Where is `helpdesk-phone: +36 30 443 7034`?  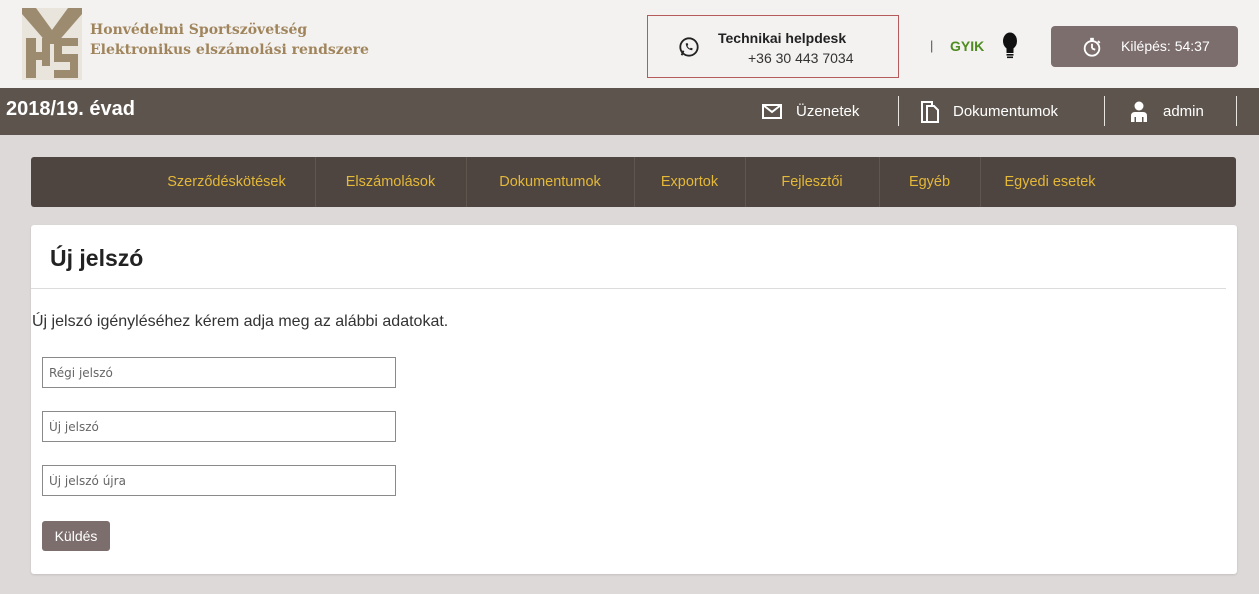
helpdesk-phone: +36 30 443 7034 is located at coordinates (801, 58).